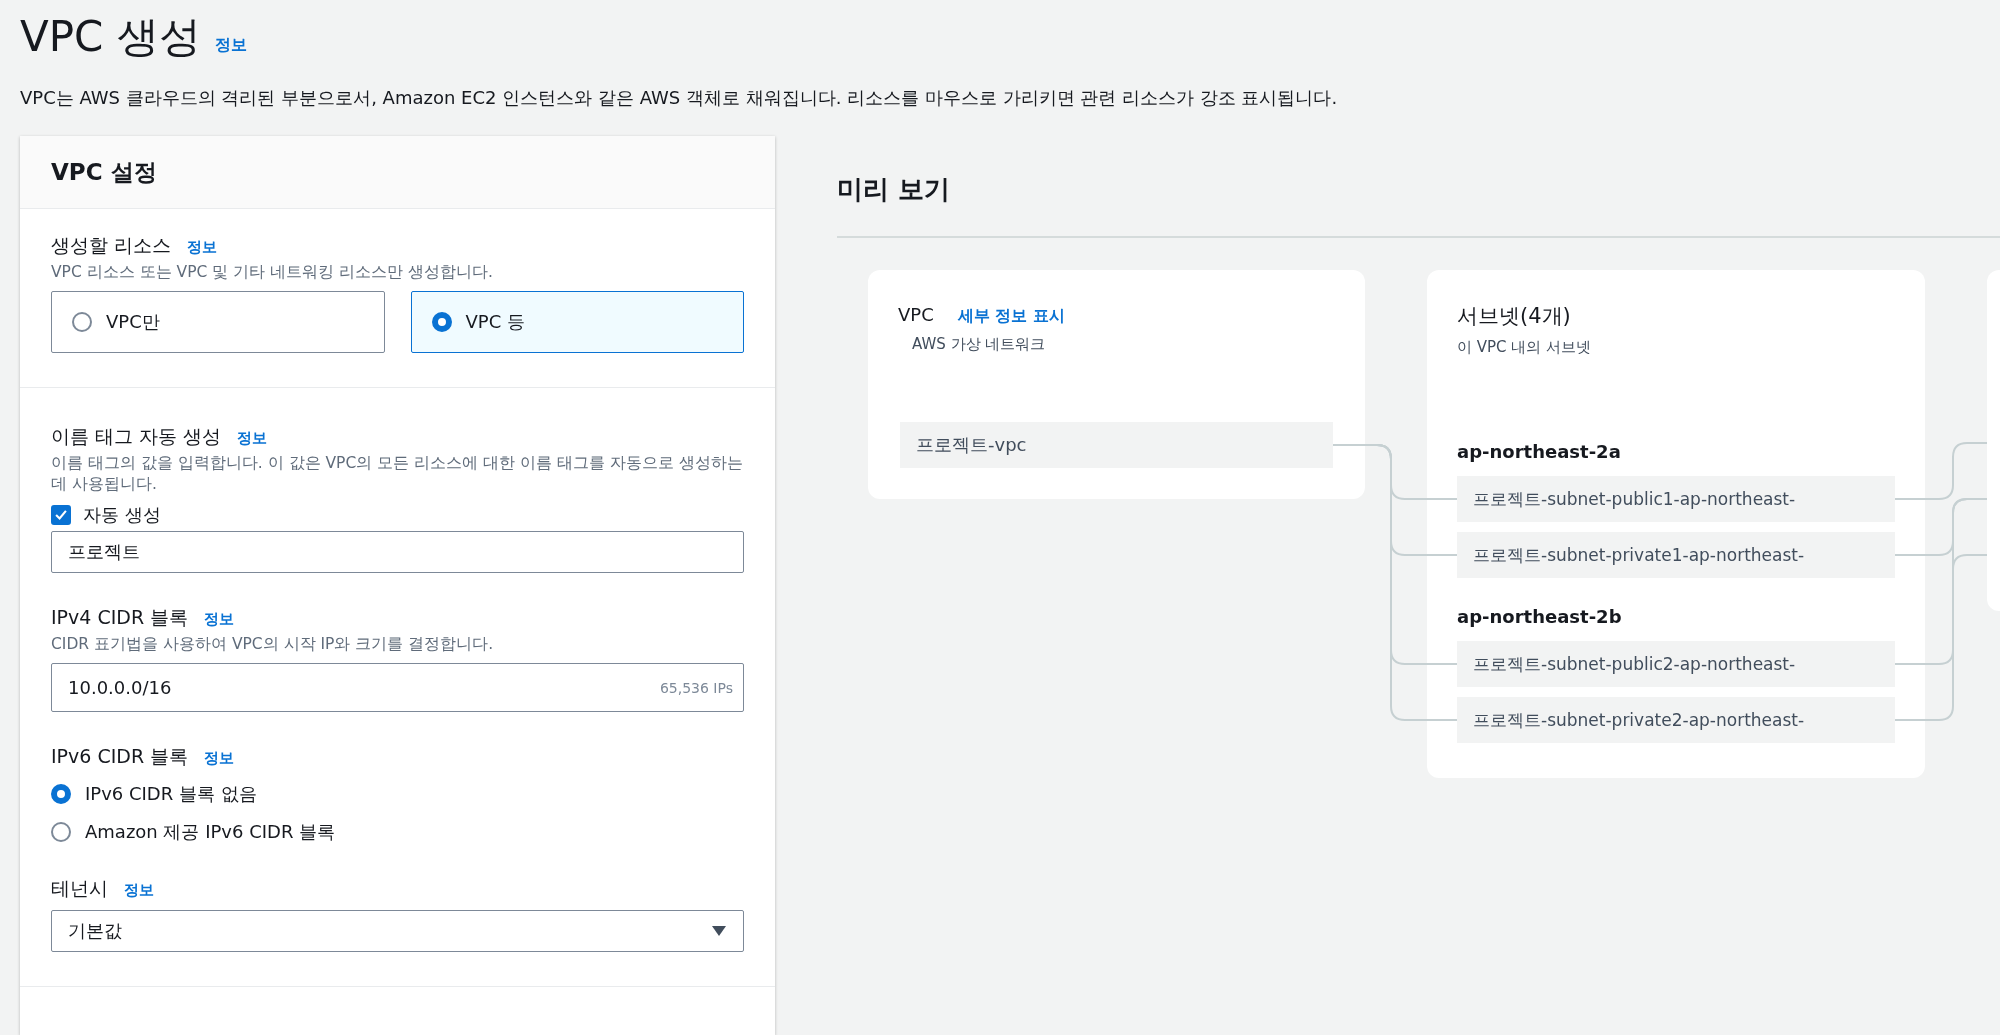 This screenshot has height=1035, width=2000. What do you see at coordinates (110, 37) in the screenshot?
I see `page-title: VPC 생성` at bounding box center [110, 37].